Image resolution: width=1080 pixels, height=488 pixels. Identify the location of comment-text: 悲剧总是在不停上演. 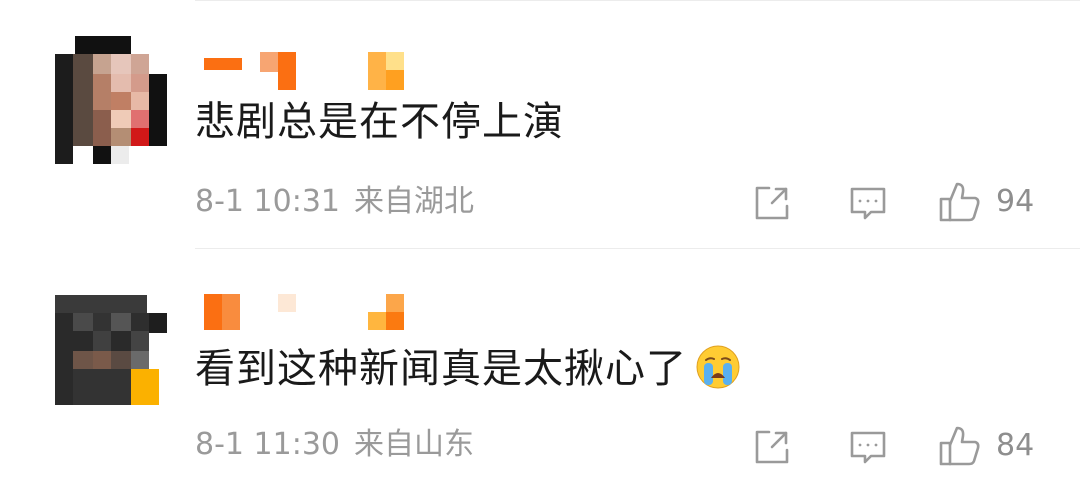
(379, 122).